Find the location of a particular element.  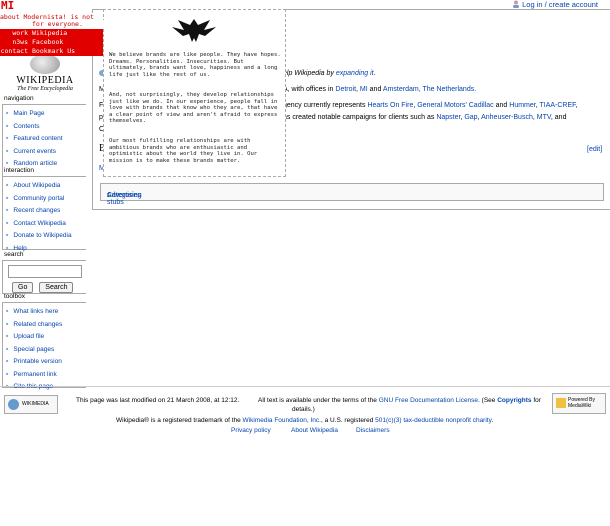

nav-contents: Contents is located at coordinates (46, 126).